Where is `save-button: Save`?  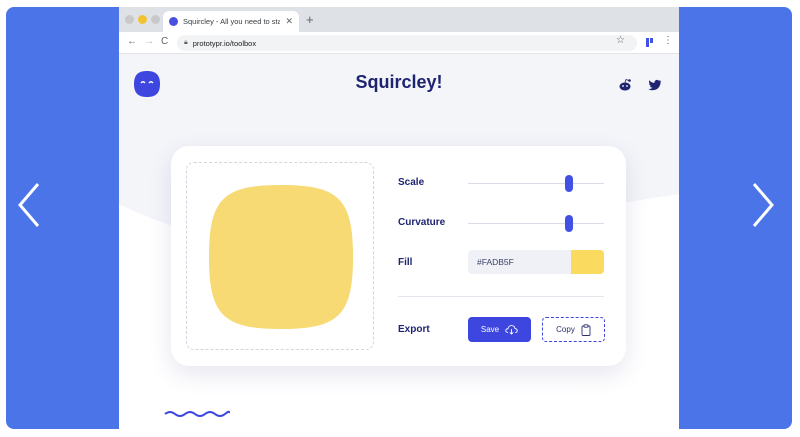 save-button: Save is located at coordinates (499, 329).